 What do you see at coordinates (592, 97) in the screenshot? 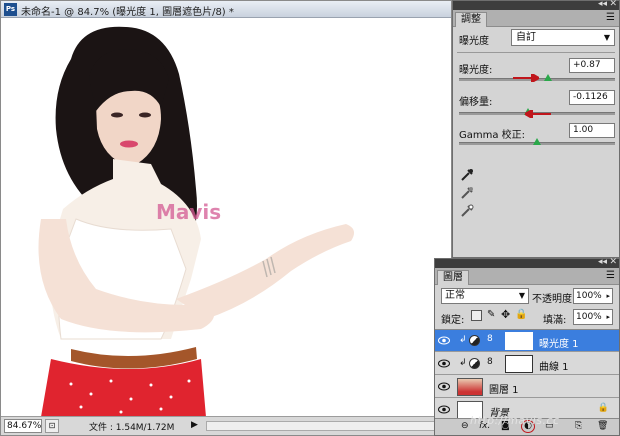
I see `offset-input: -0.1126` at bounding box center [592, 97].